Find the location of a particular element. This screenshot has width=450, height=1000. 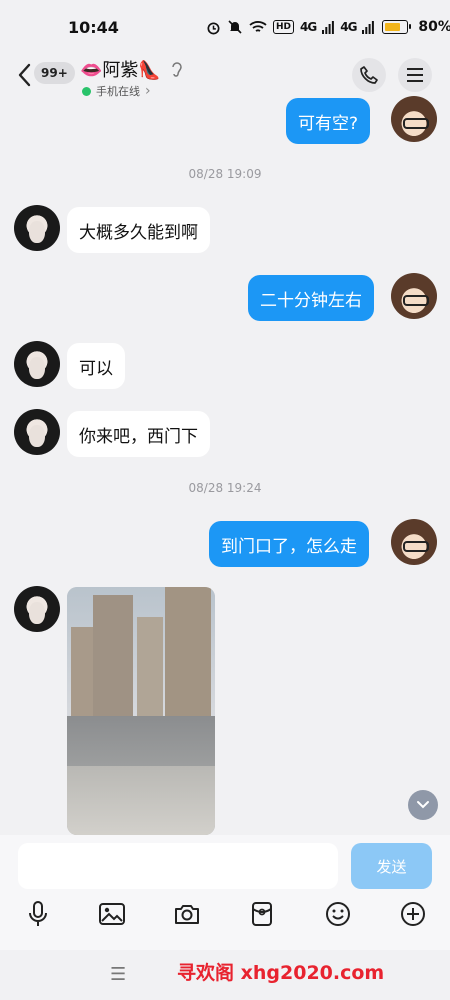

camera-button is located at coordinates (187, 914).